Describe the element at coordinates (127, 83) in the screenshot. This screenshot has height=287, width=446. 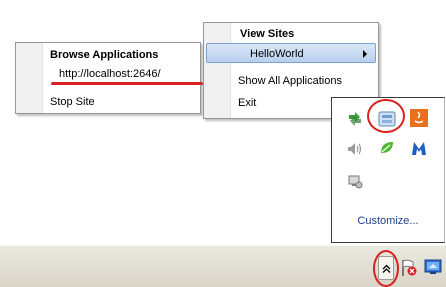
I see `red-underline-annotation` at that location.